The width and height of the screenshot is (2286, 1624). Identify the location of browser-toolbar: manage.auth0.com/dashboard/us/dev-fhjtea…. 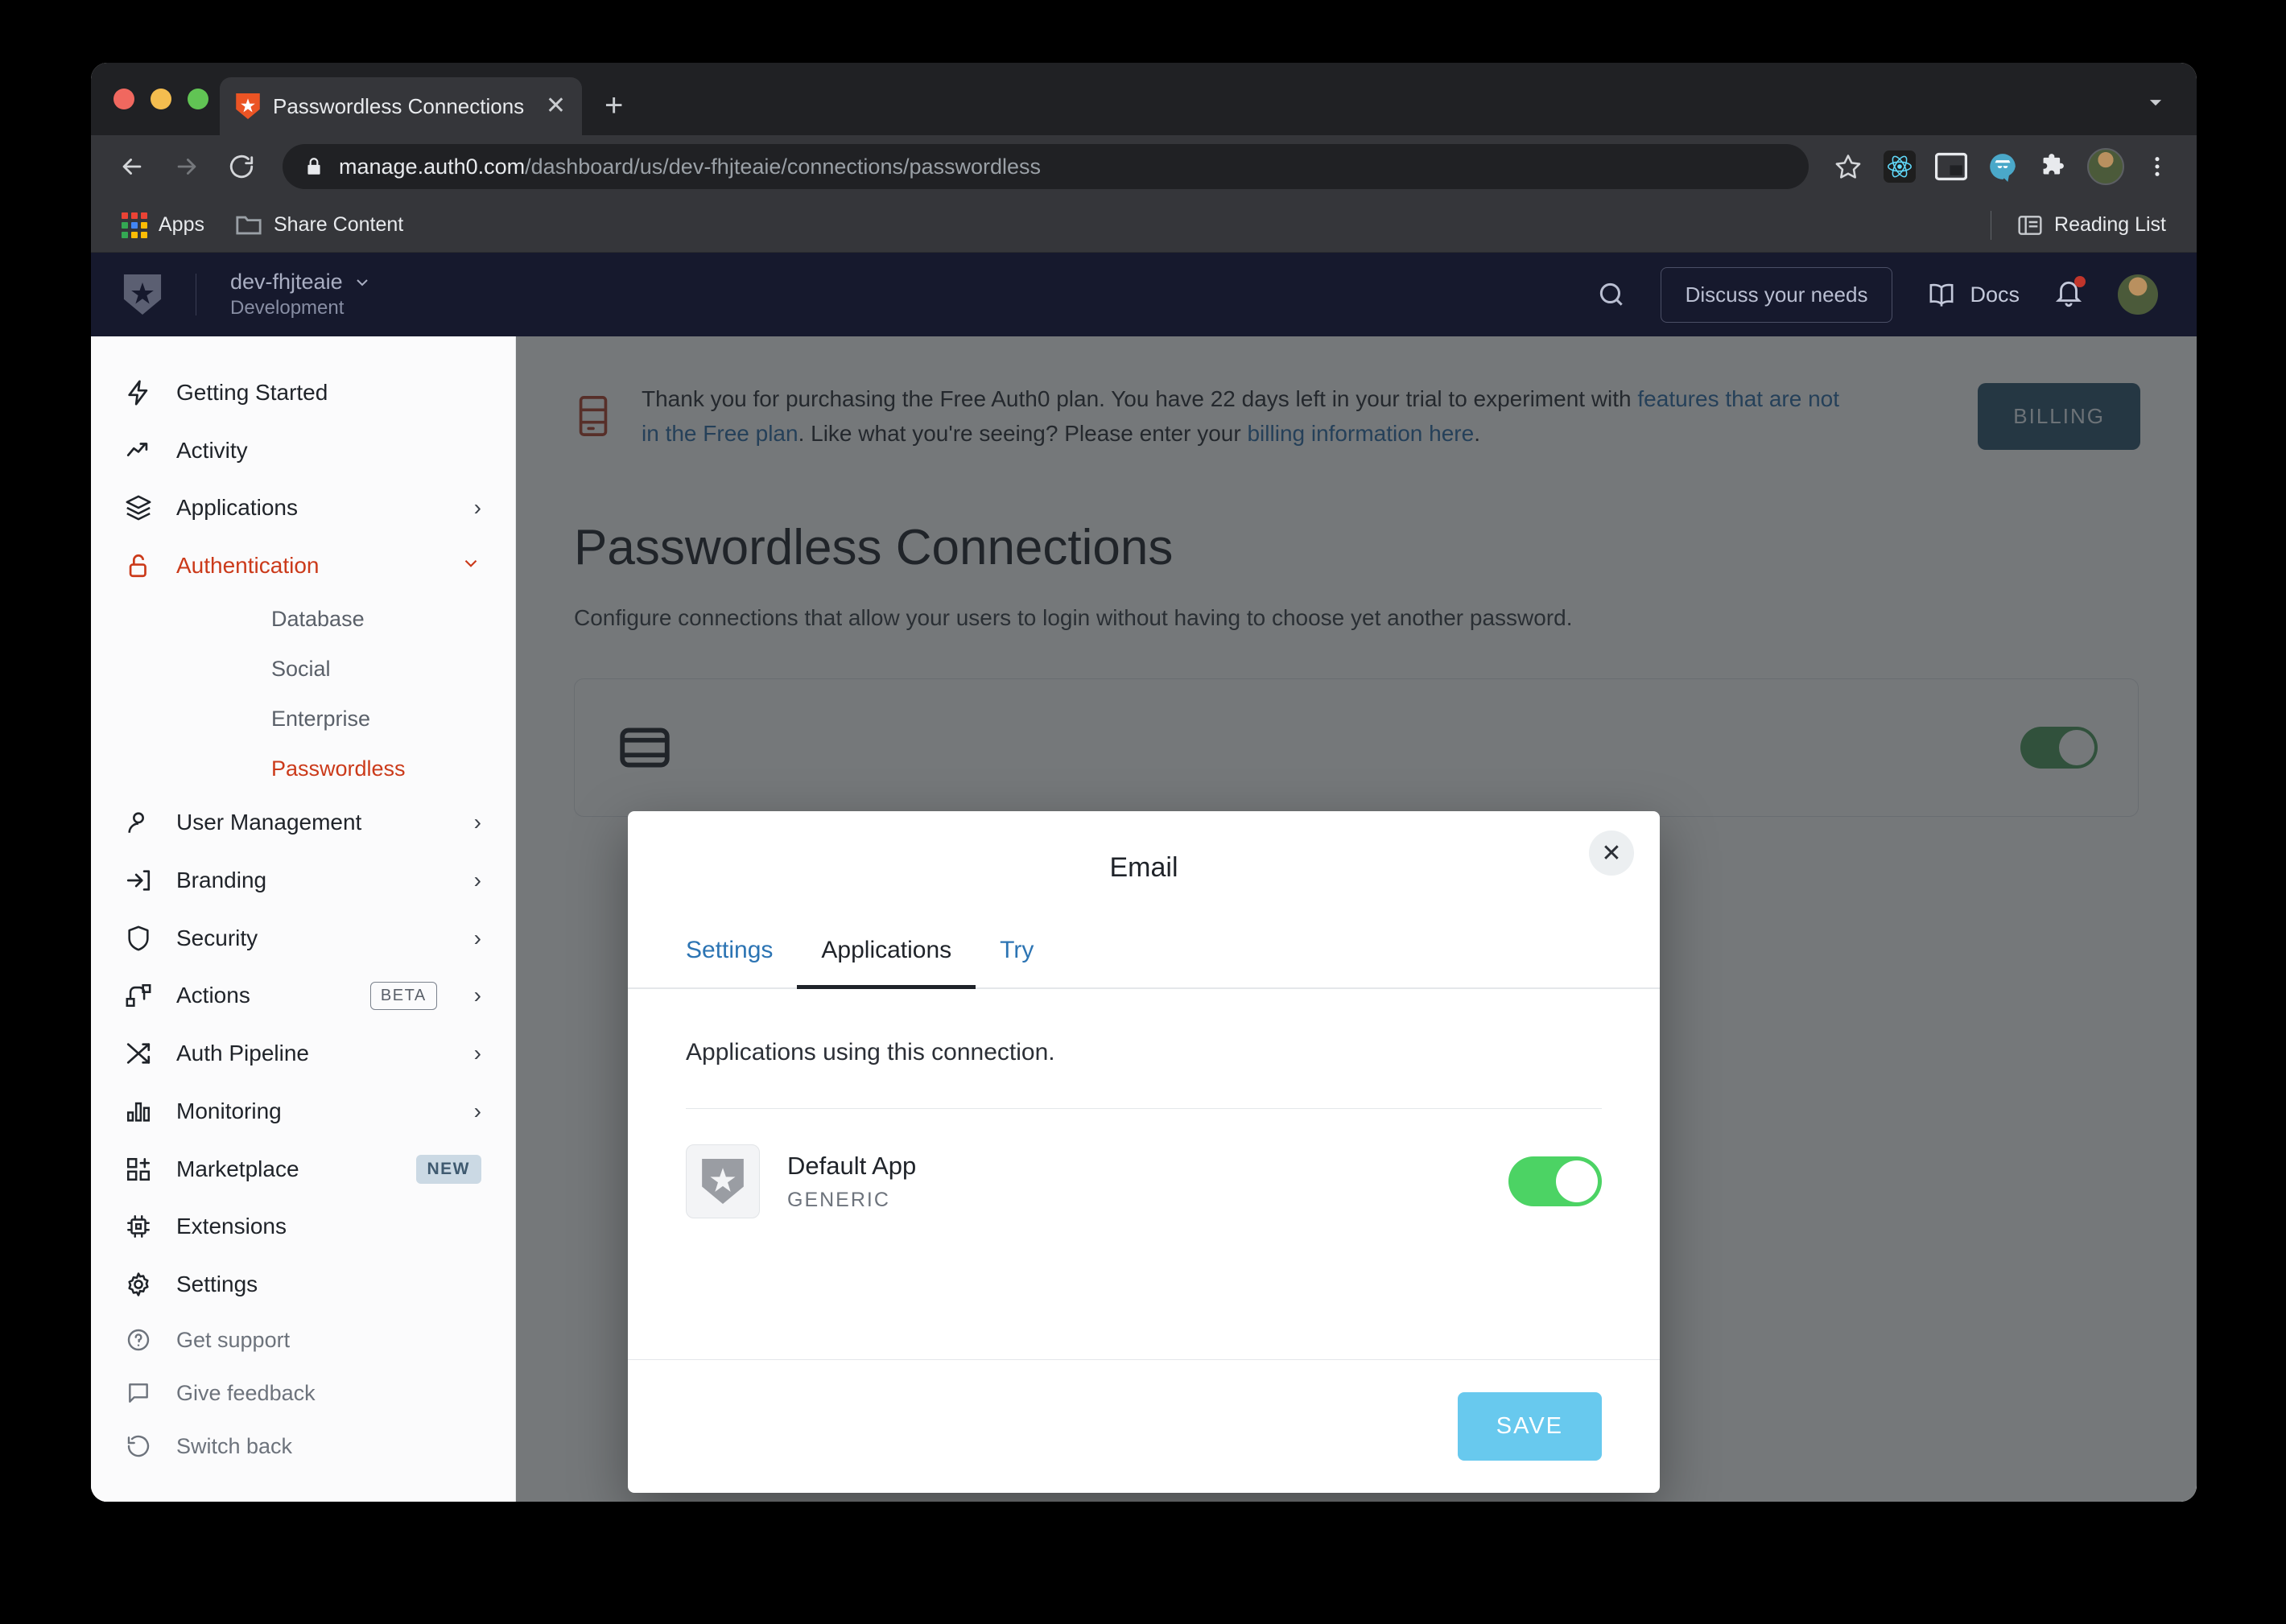
(1144, 166).